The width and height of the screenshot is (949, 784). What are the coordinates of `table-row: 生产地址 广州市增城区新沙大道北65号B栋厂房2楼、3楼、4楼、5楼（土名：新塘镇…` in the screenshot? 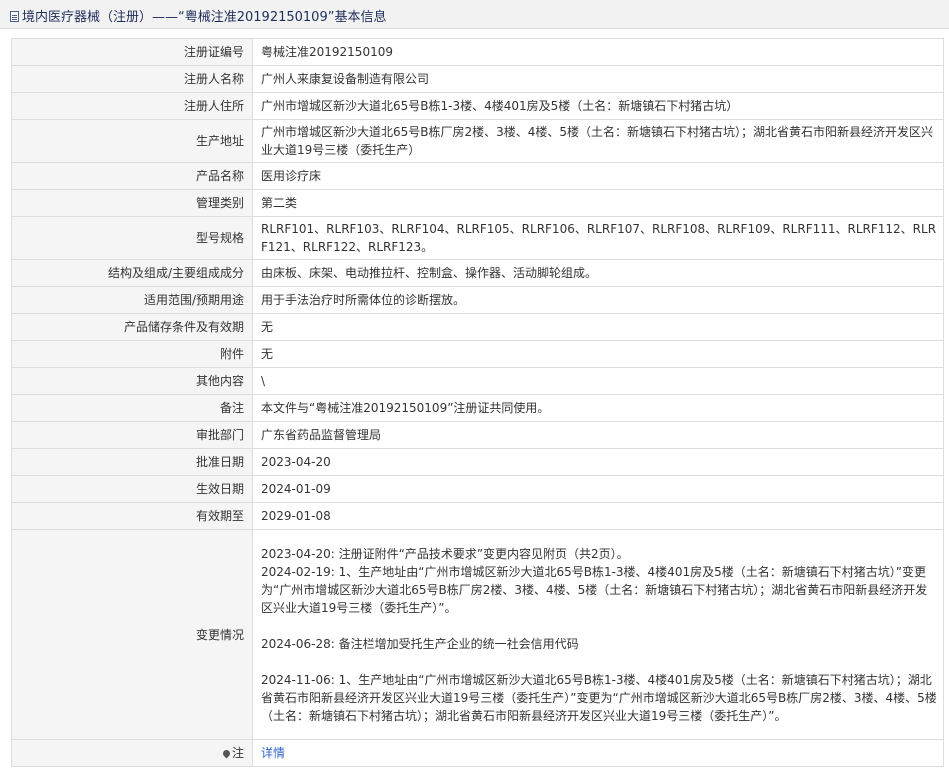 It's located at (477, 141).